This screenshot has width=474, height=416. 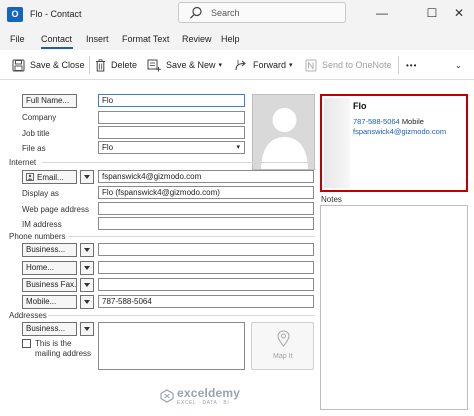 I want to click on display-as-field: Flo (fspanswick4@gizmodo.com), so click(x=206, y=192).